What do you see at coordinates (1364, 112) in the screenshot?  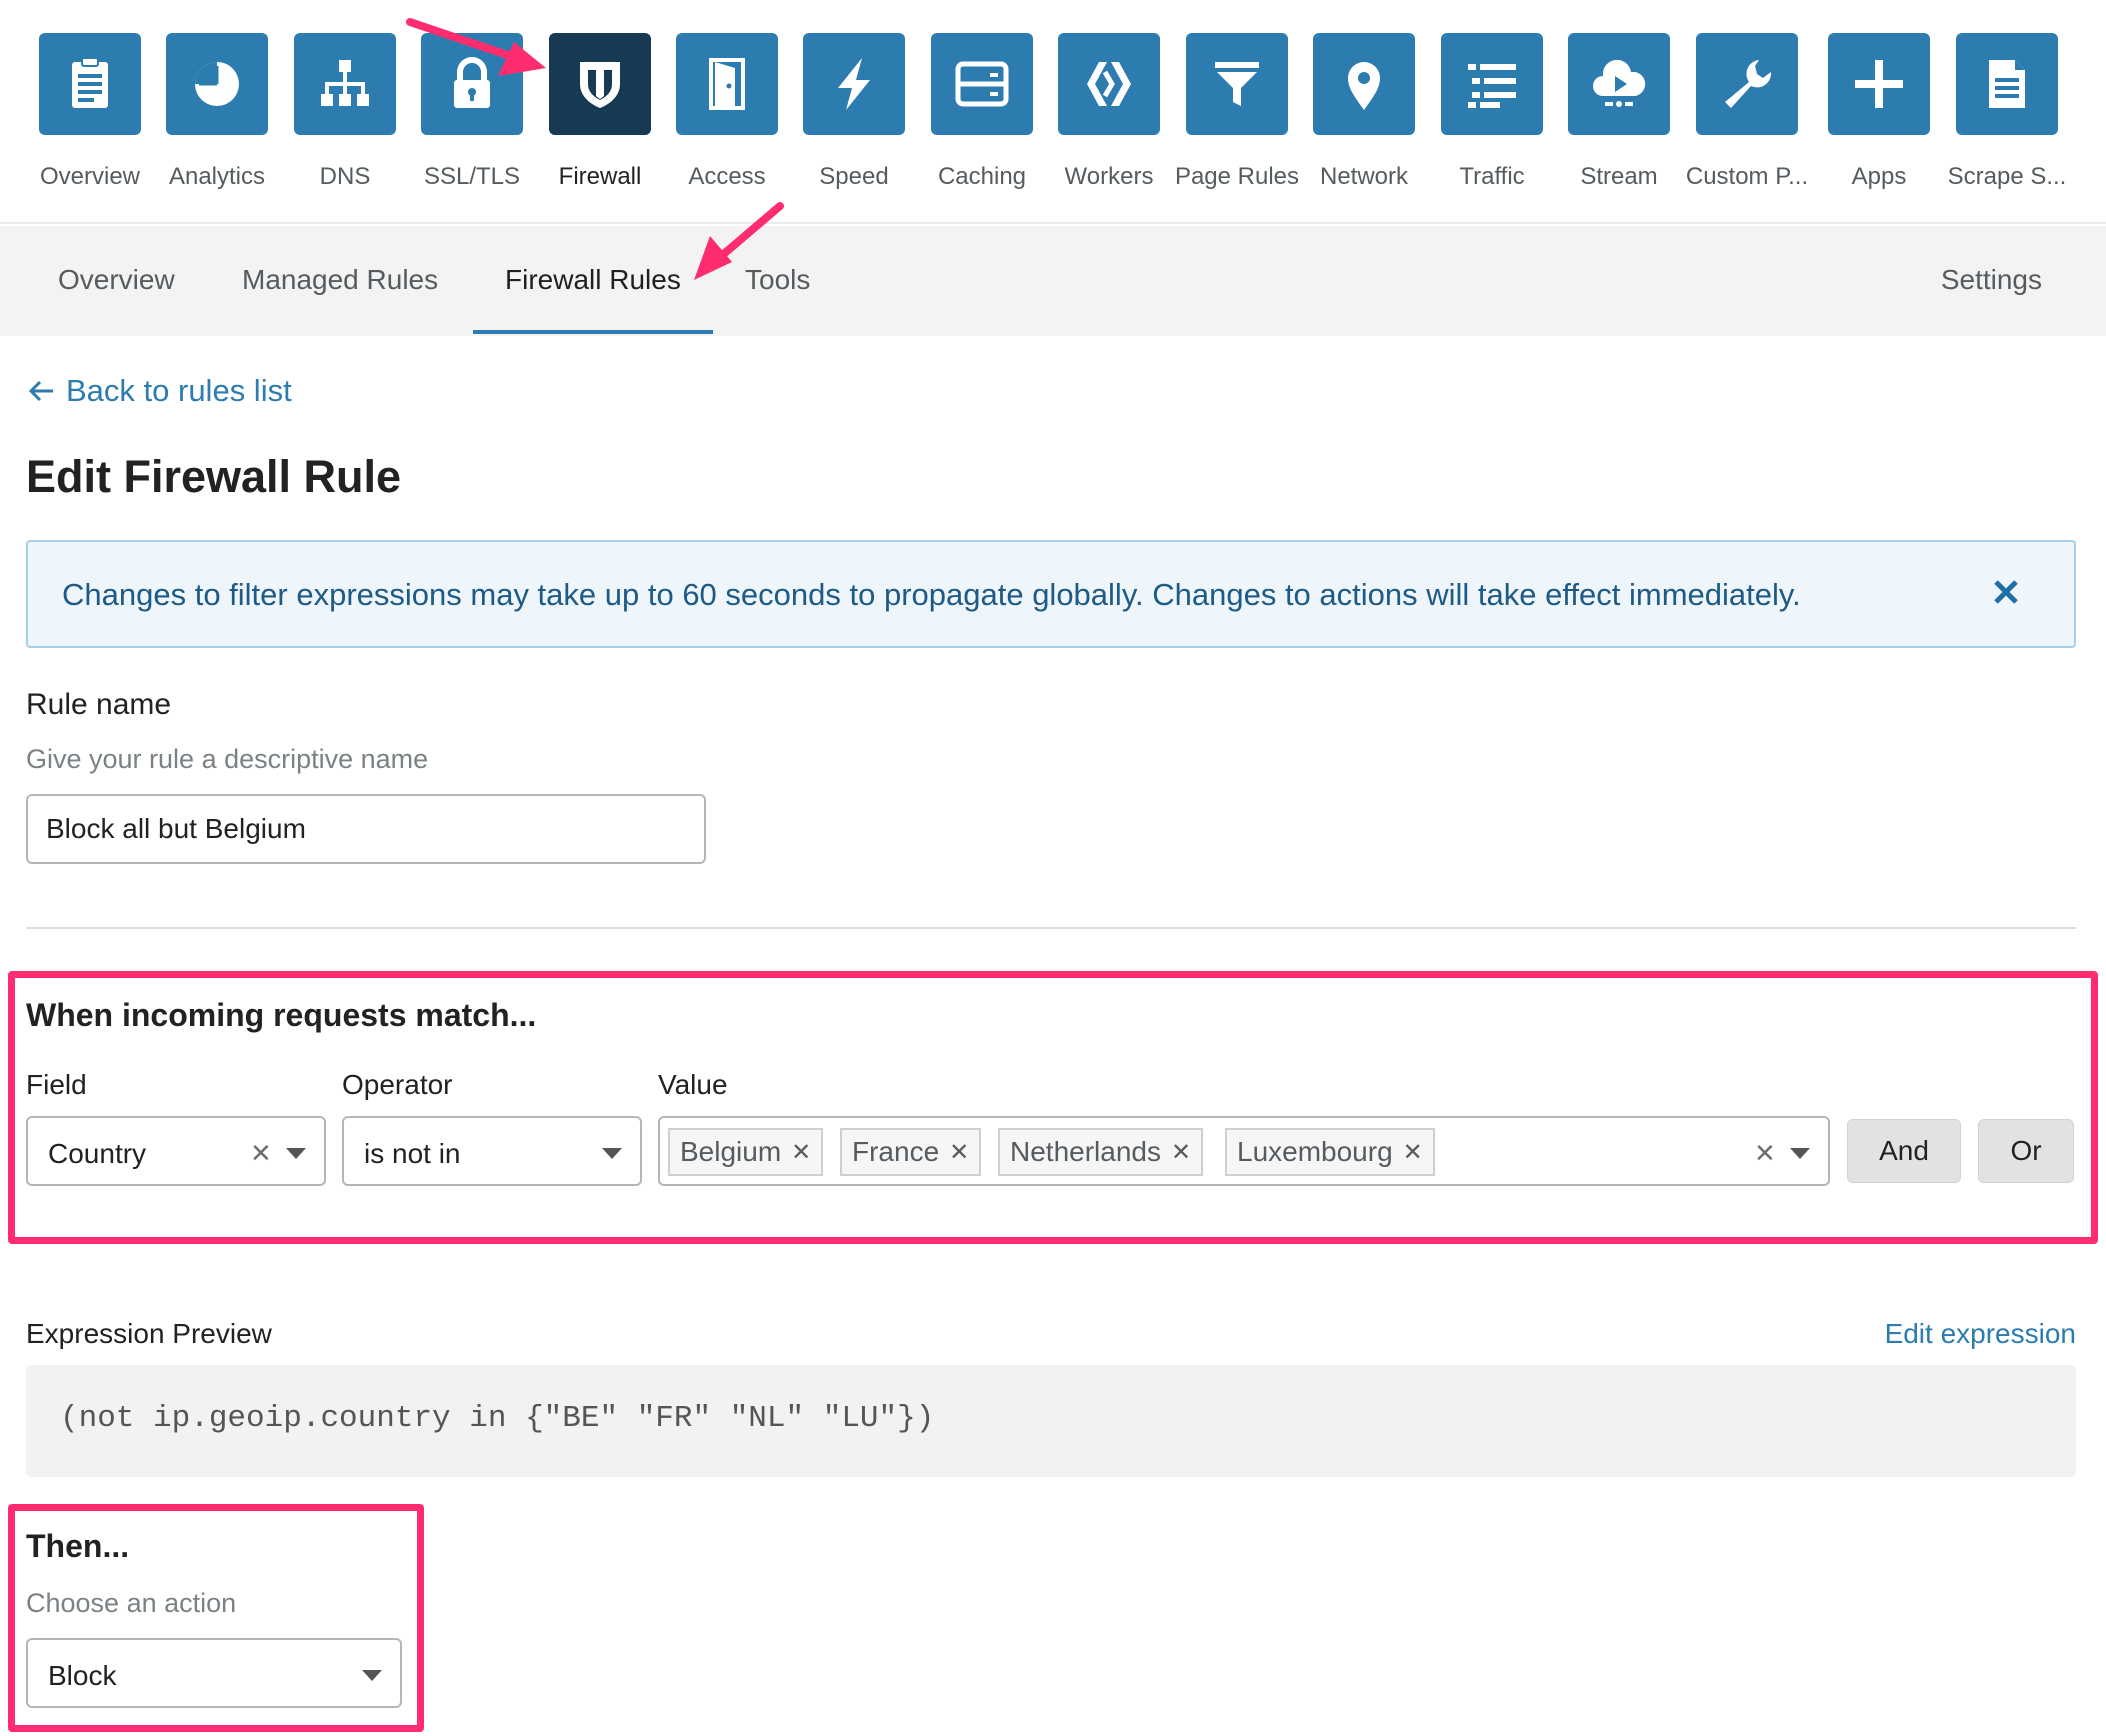 I see `nav-network: Network` at bounding box center [1364, 112].